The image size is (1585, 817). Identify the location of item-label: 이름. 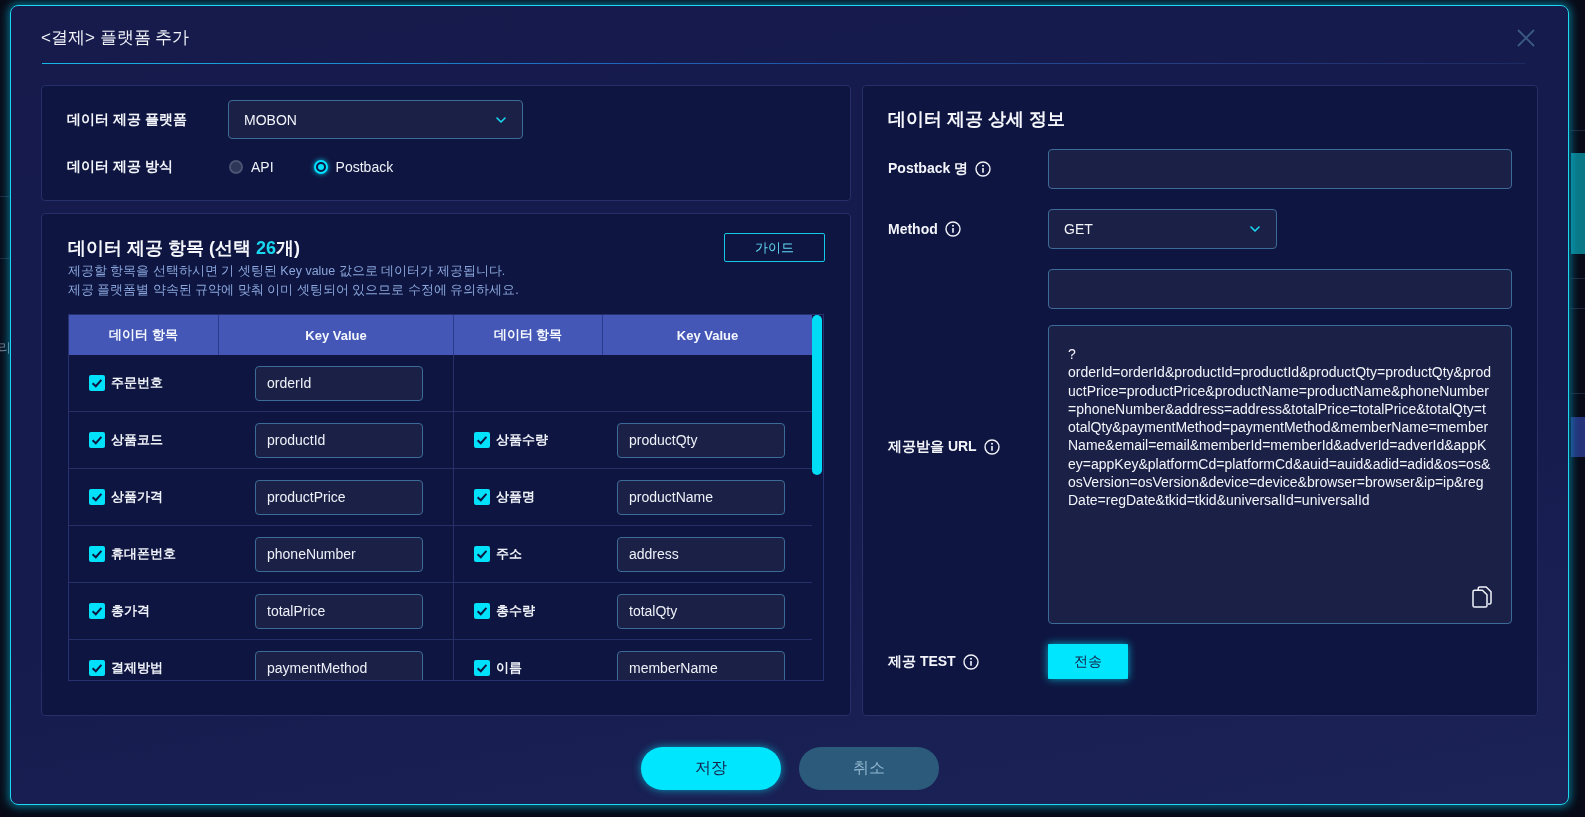
(509, 668).